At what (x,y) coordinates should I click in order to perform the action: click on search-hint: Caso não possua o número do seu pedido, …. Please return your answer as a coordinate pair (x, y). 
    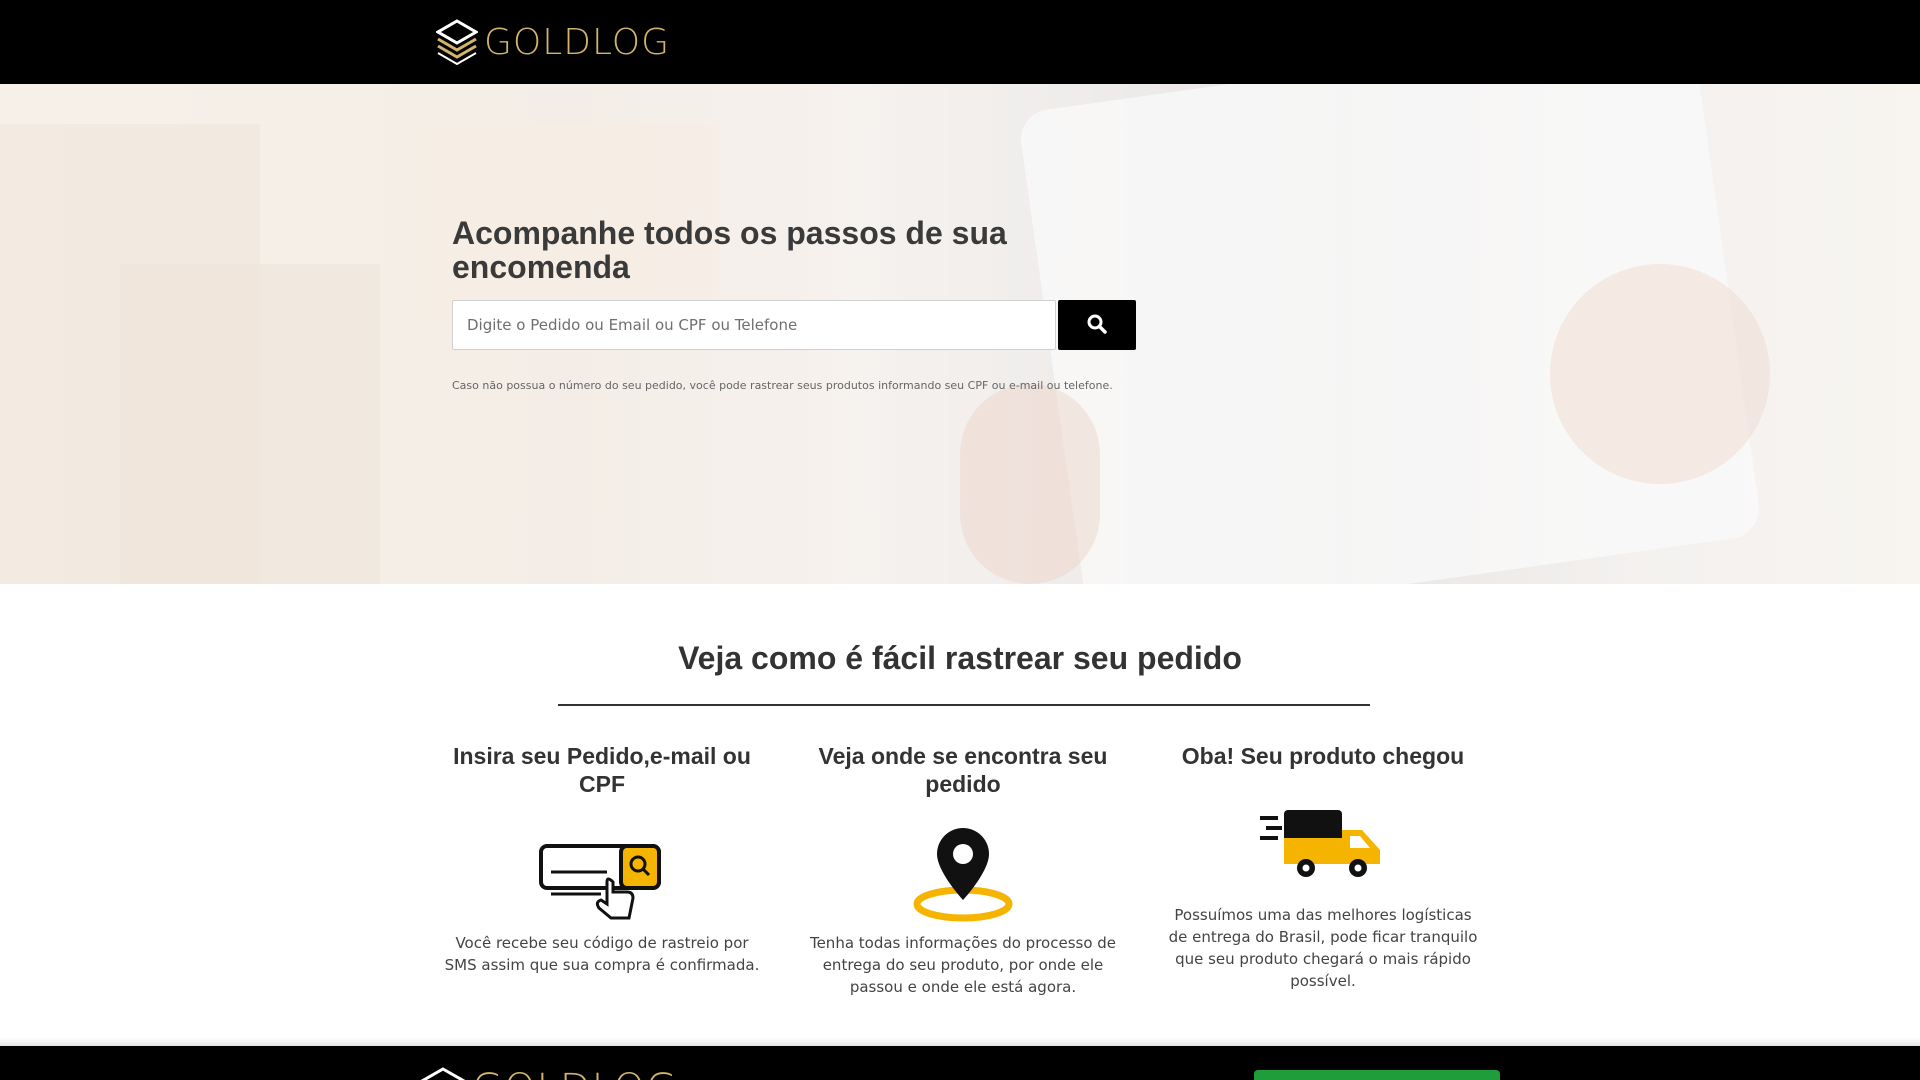
    Looking at the image, I should click on (782, 385).